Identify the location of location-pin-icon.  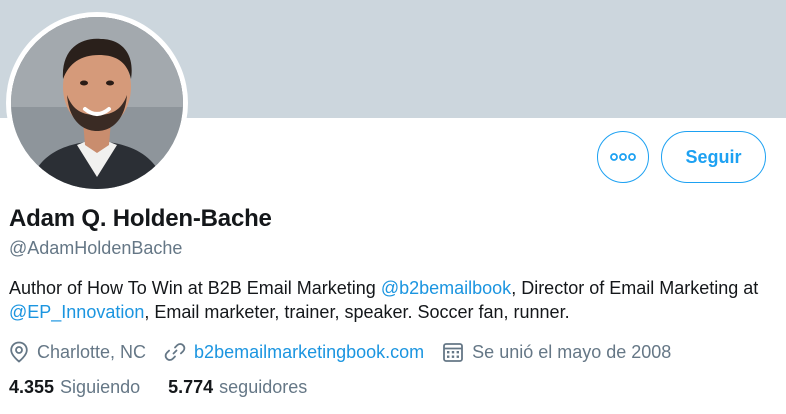
(19, 352).